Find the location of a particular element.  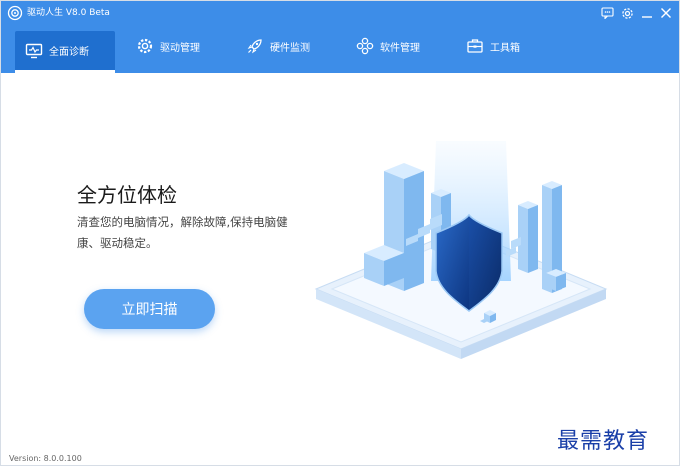

tab-driver-management: 驱动管理 is located at coordinates (176, 46).